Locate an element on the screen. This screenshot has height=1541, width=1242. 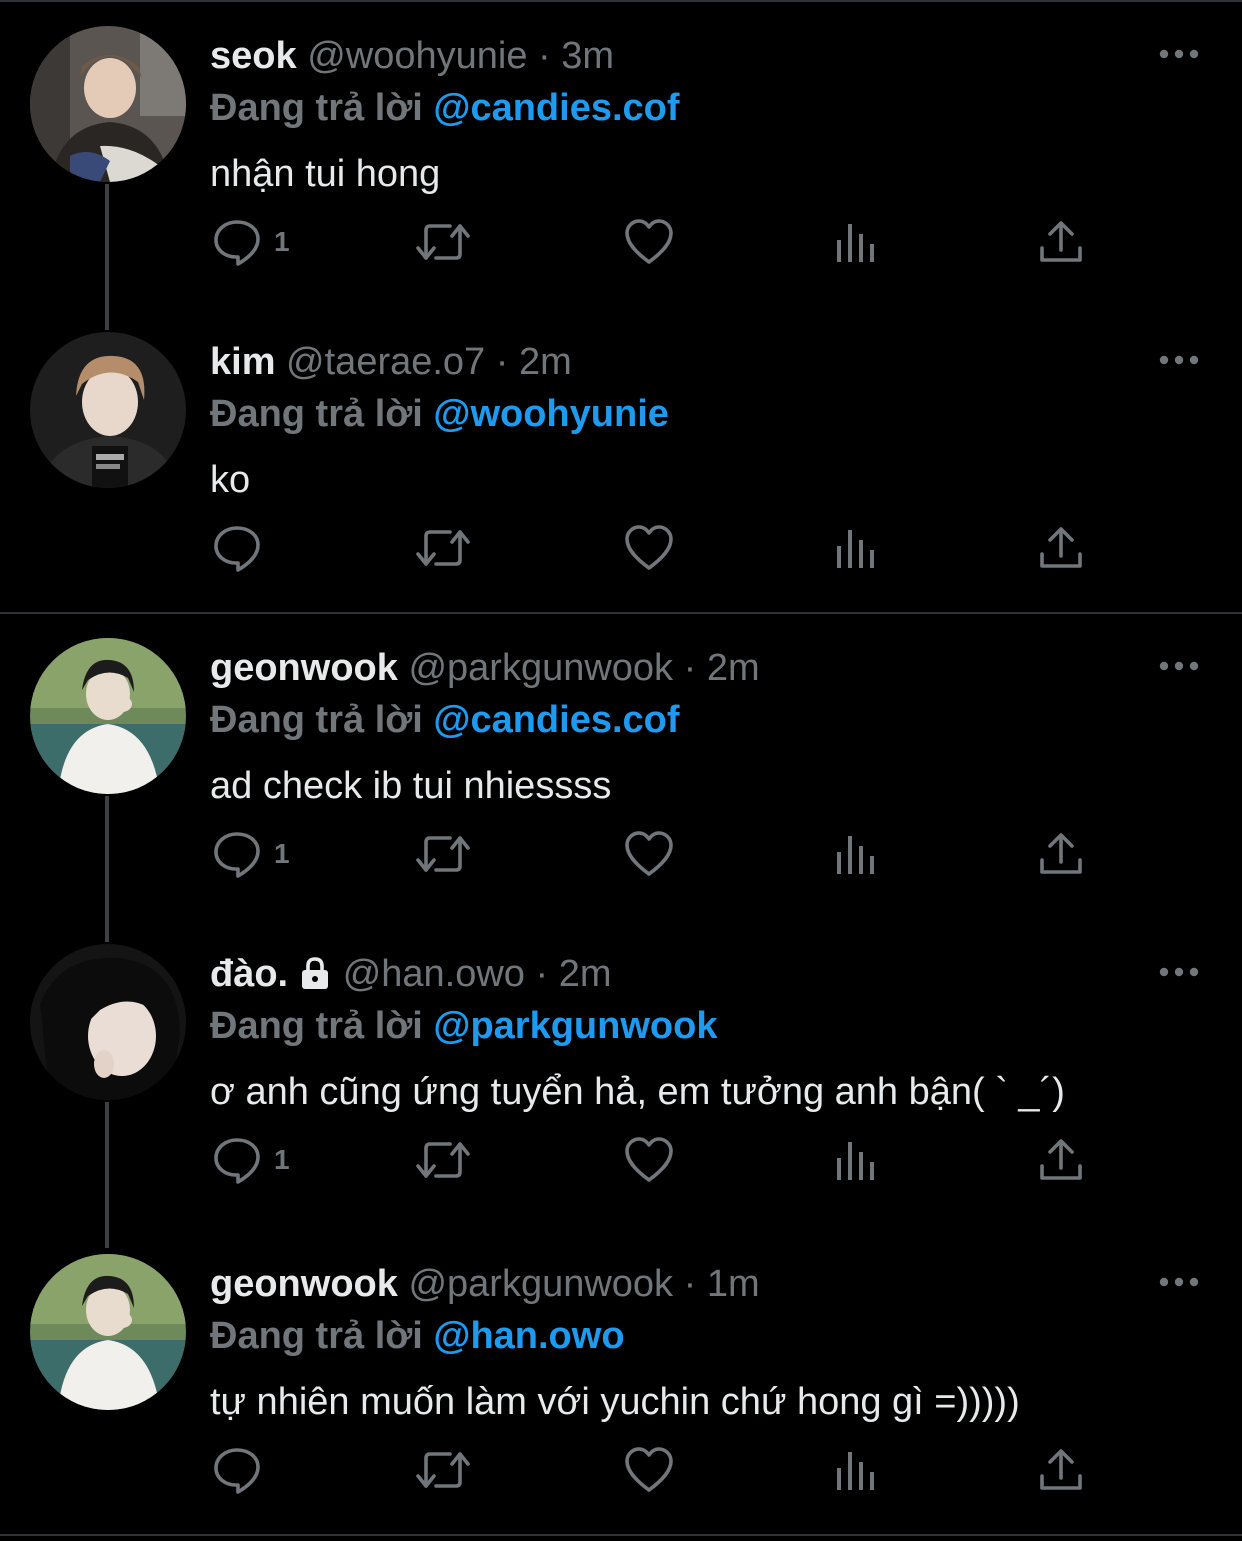
user-handle: @han.owo is located at coordinates (434, 974).